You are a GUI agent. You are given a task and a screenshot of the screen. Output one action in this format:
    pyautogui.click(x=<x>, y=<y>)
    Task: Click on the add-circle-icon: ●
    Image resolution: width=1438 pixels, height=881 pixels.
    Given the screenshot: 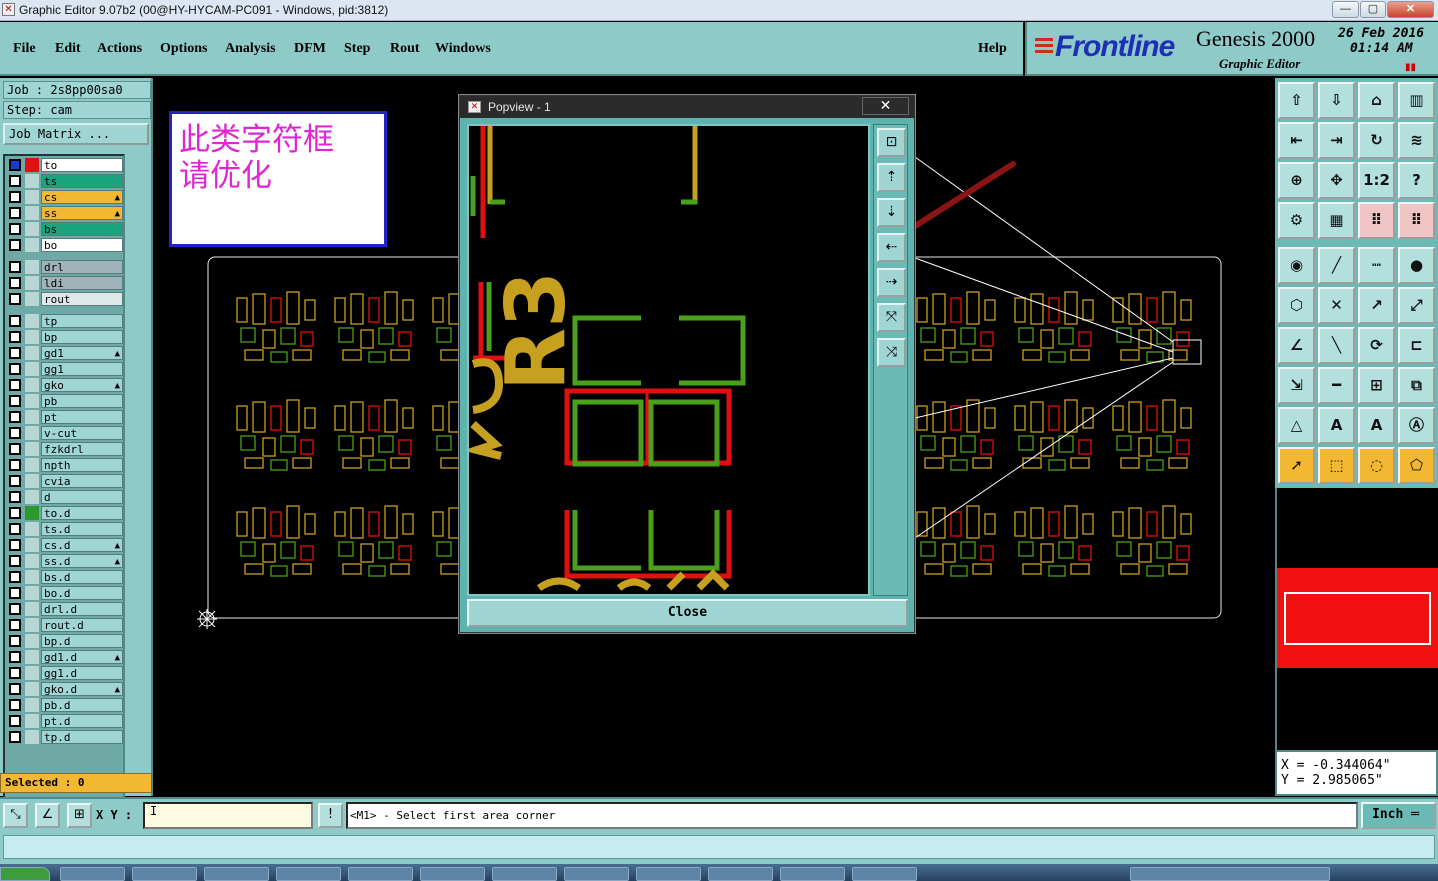 What is the action you would take?
    pyautogui.click(x=1416, y=265)
    